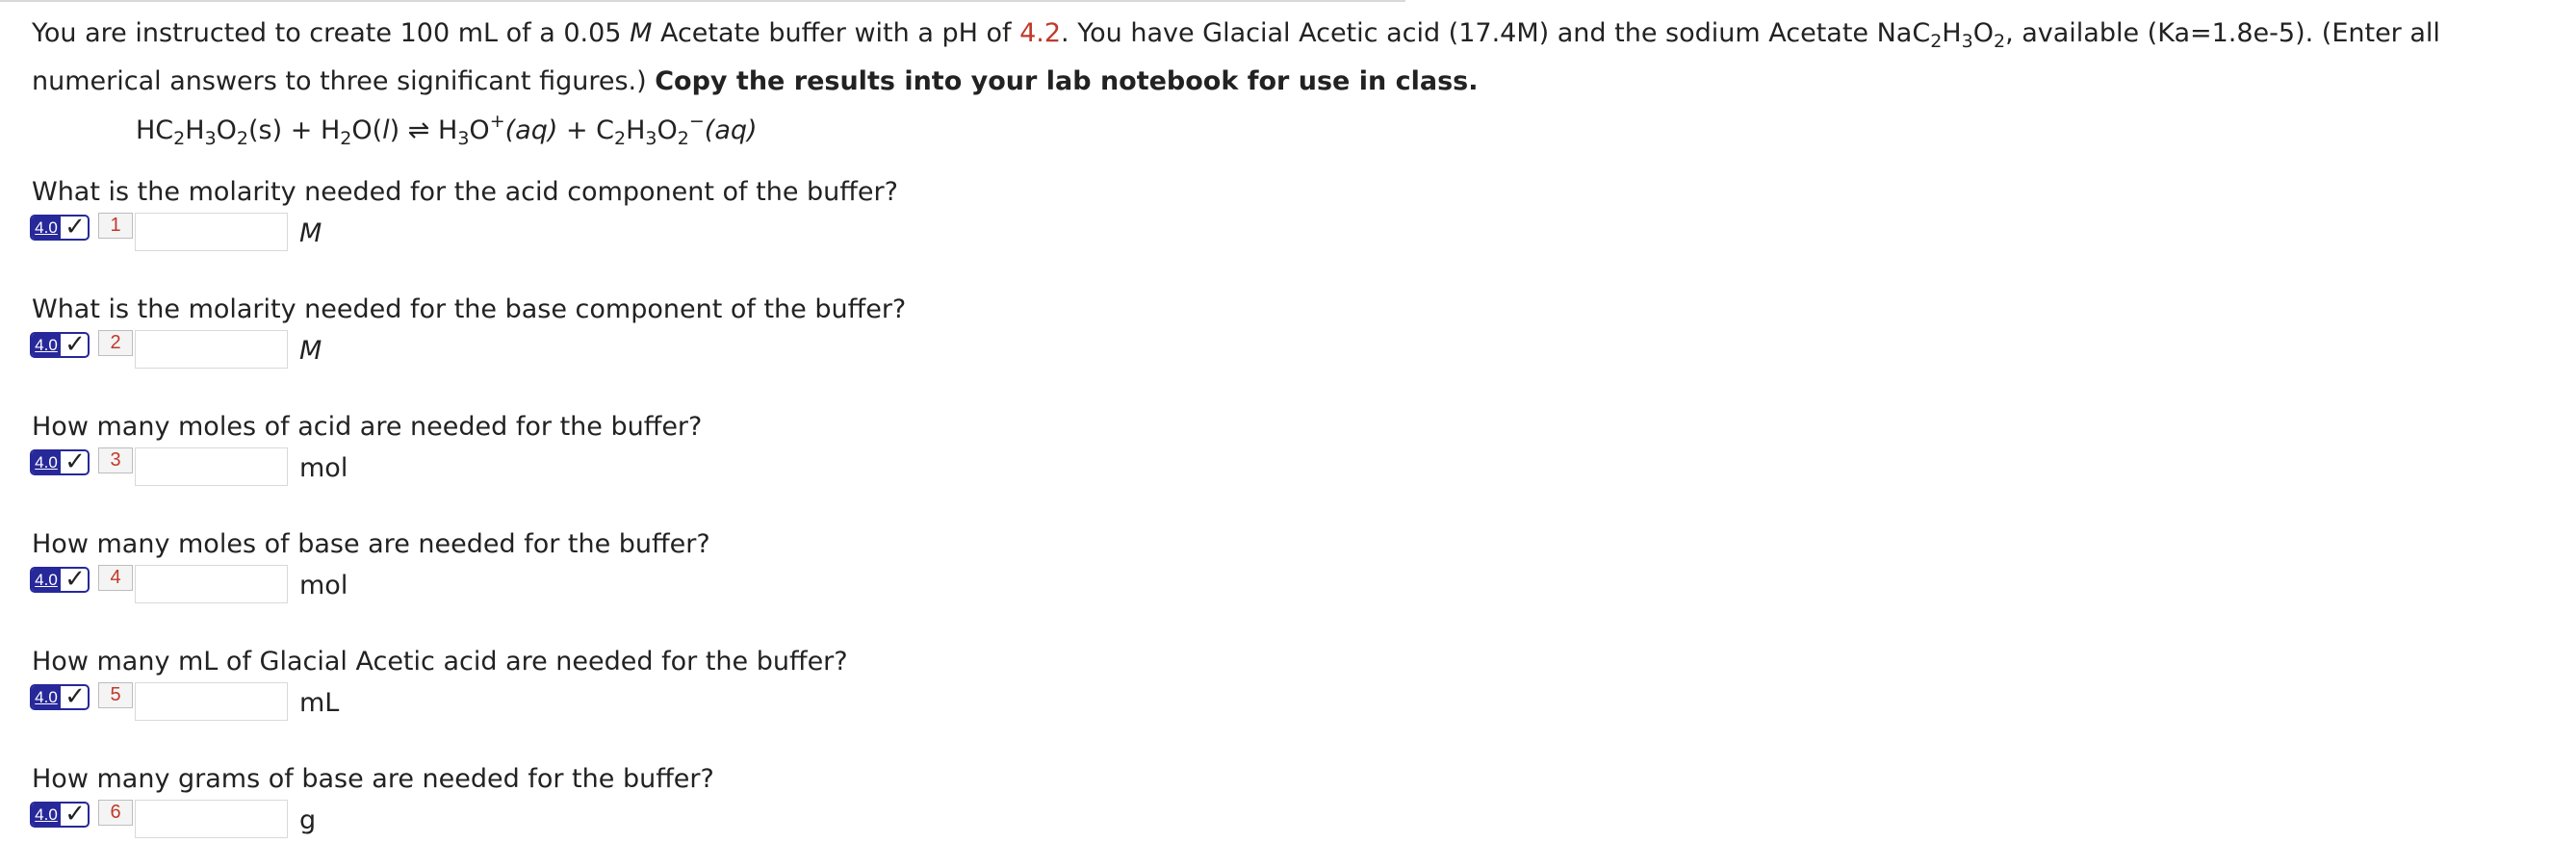 This screenshot has width=2576, height=868. I want to click on unit-label: mL, so click(319, 703).